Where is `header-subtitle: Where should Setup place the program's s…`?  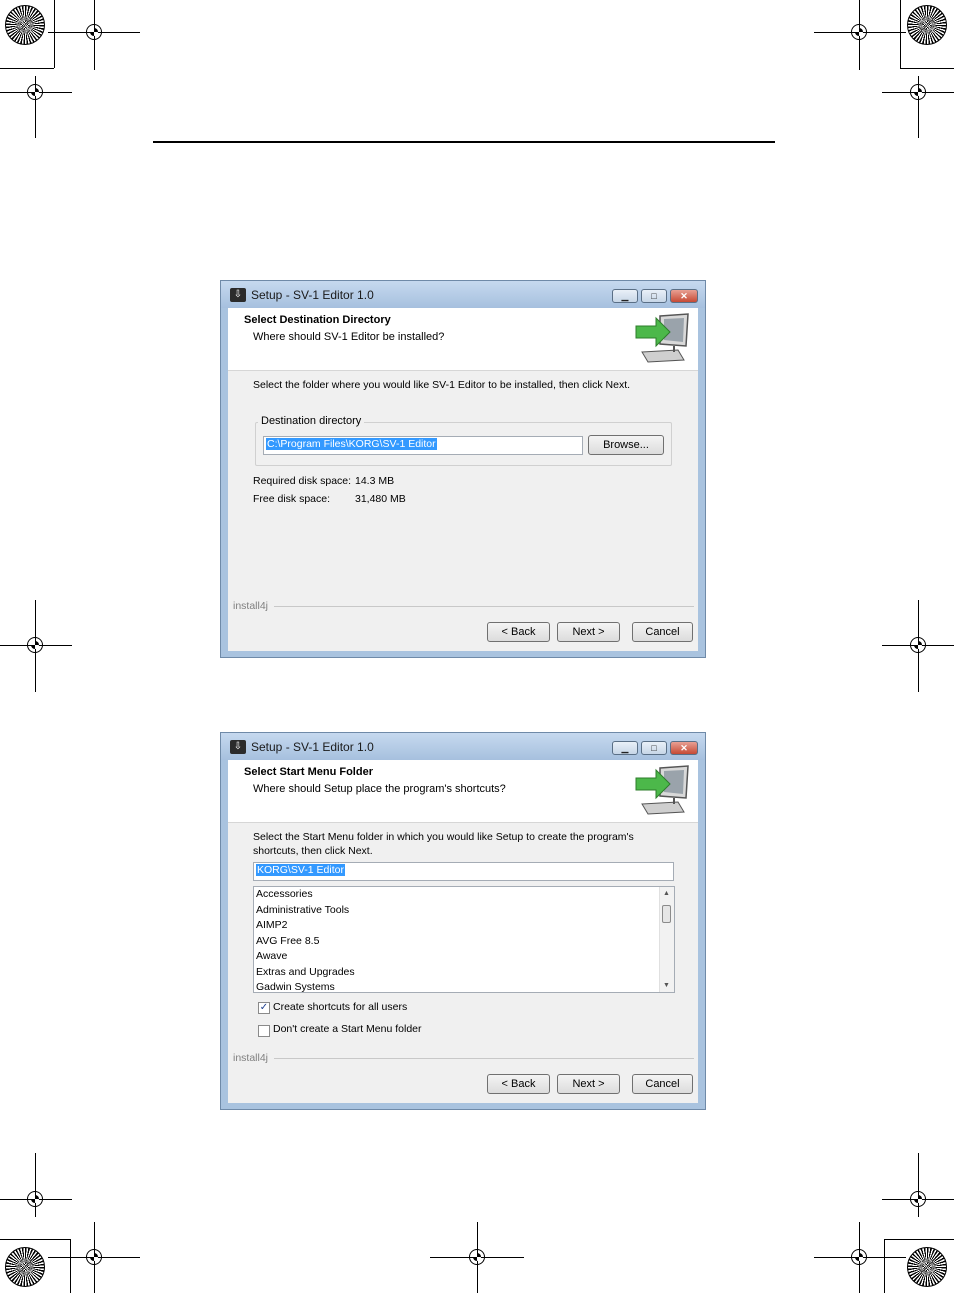
header-subtitle: Where should Setup place the program's s… is located at coordinates (379, 789).